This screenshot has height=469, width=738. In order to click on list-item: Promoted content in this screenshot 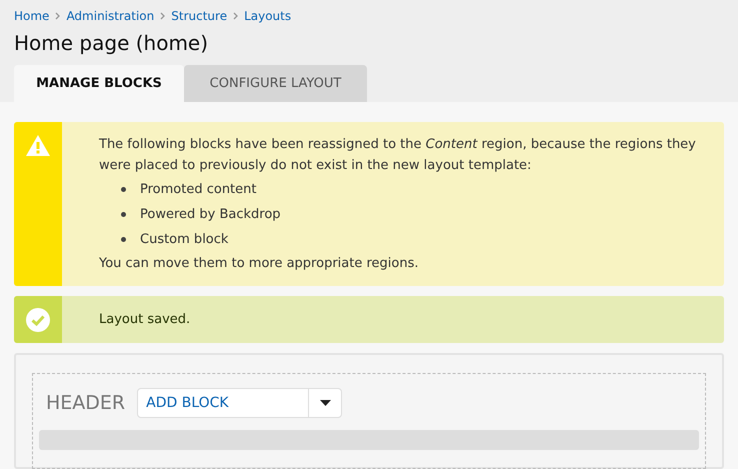, I will do `click(198, 190)`.